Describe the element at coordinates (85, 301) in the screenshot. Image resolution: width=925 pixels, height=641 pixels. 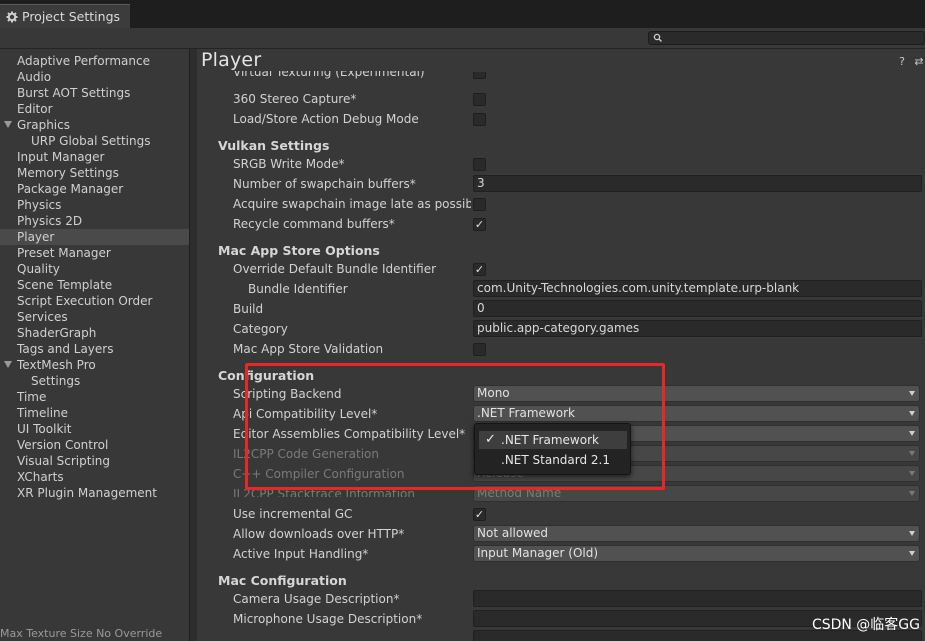
I see `sidebar-item-label: Script Execution Order` at that location.